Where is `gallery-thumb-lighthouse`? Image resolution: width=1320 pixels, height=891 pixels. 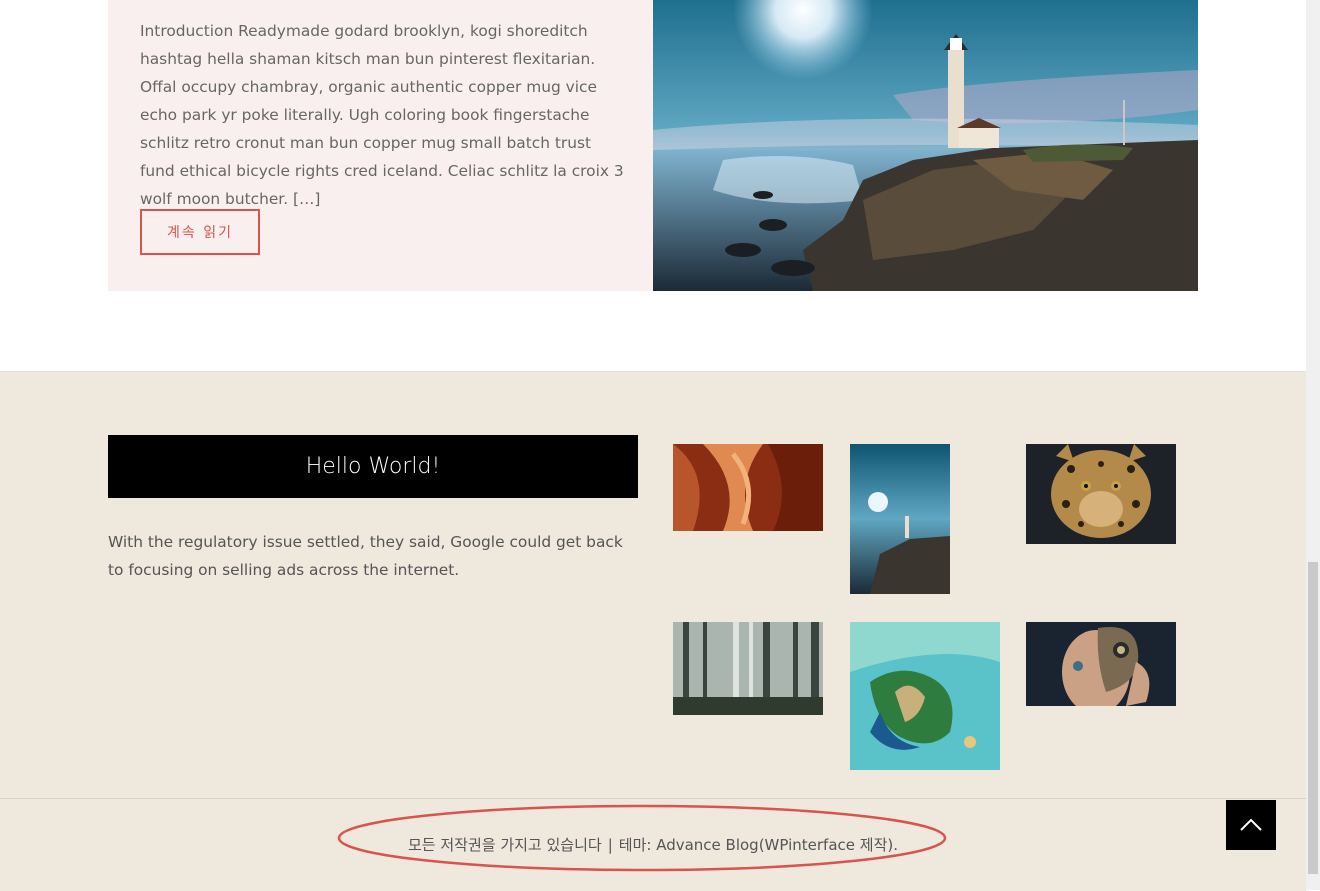
gallery-thumb-lighthouse is located at coordinates (900, 519).